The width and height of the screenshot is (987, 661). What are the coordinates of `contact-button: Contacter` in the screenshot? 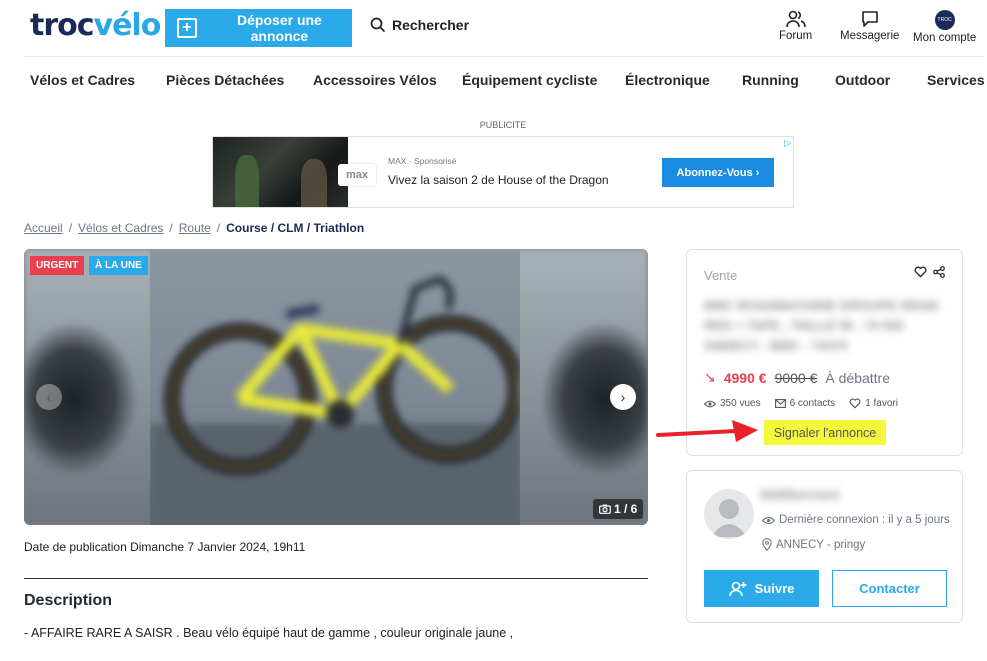 It's located at (889, 588).